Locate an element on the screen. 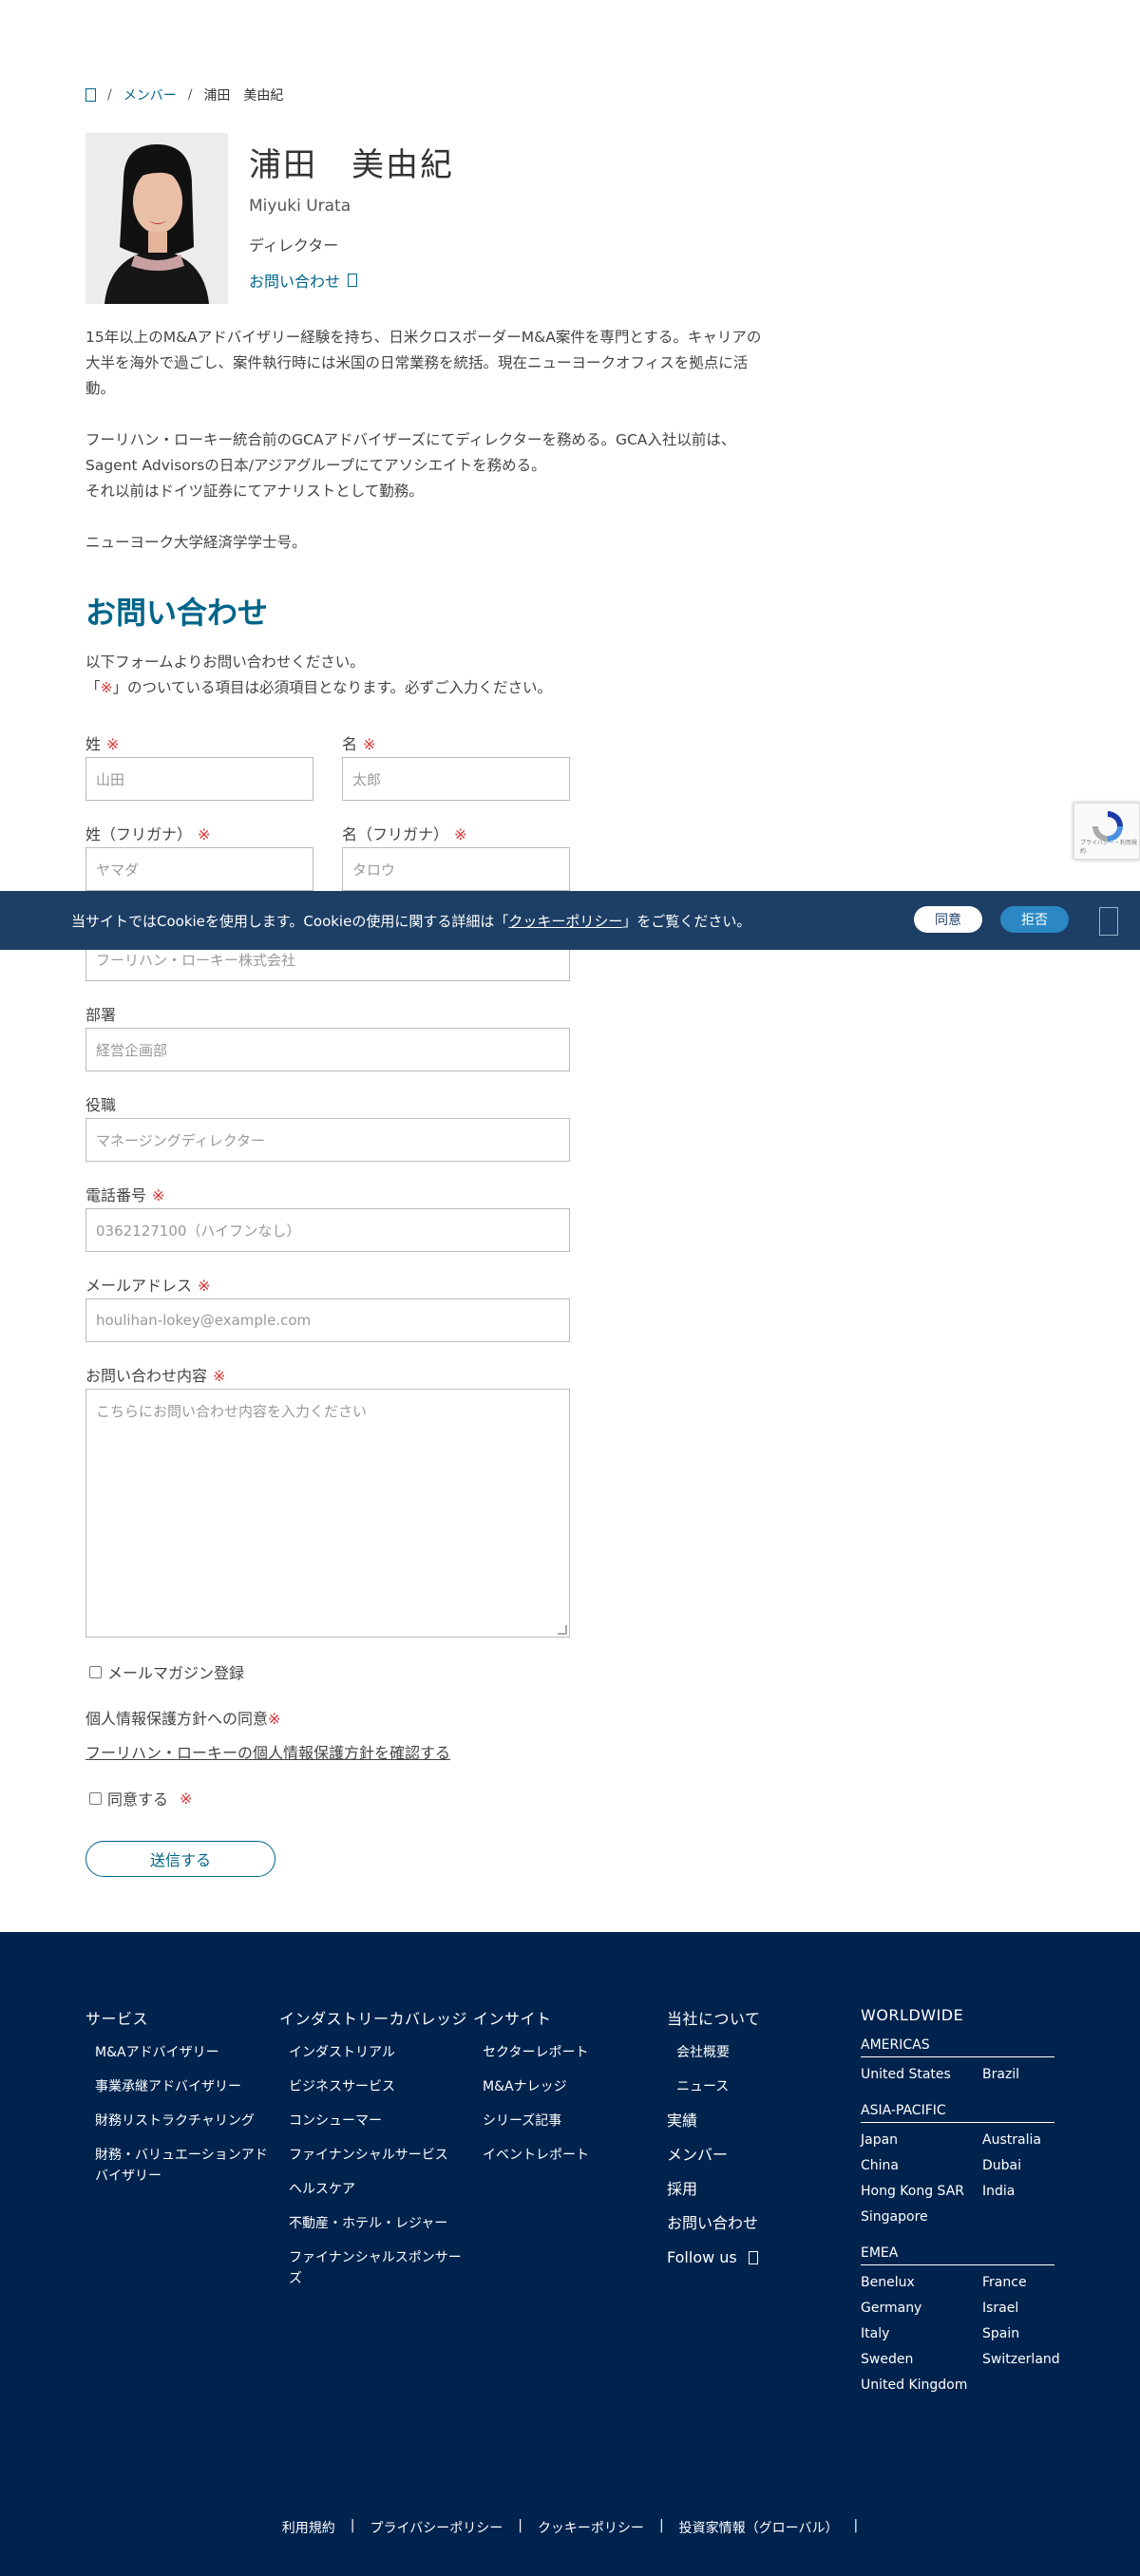 The width and height of the screenshot is (1140, 2576). bio-paragraph: ニューヨーク大学経済学学士号。 is located at coordinates (196, 542).